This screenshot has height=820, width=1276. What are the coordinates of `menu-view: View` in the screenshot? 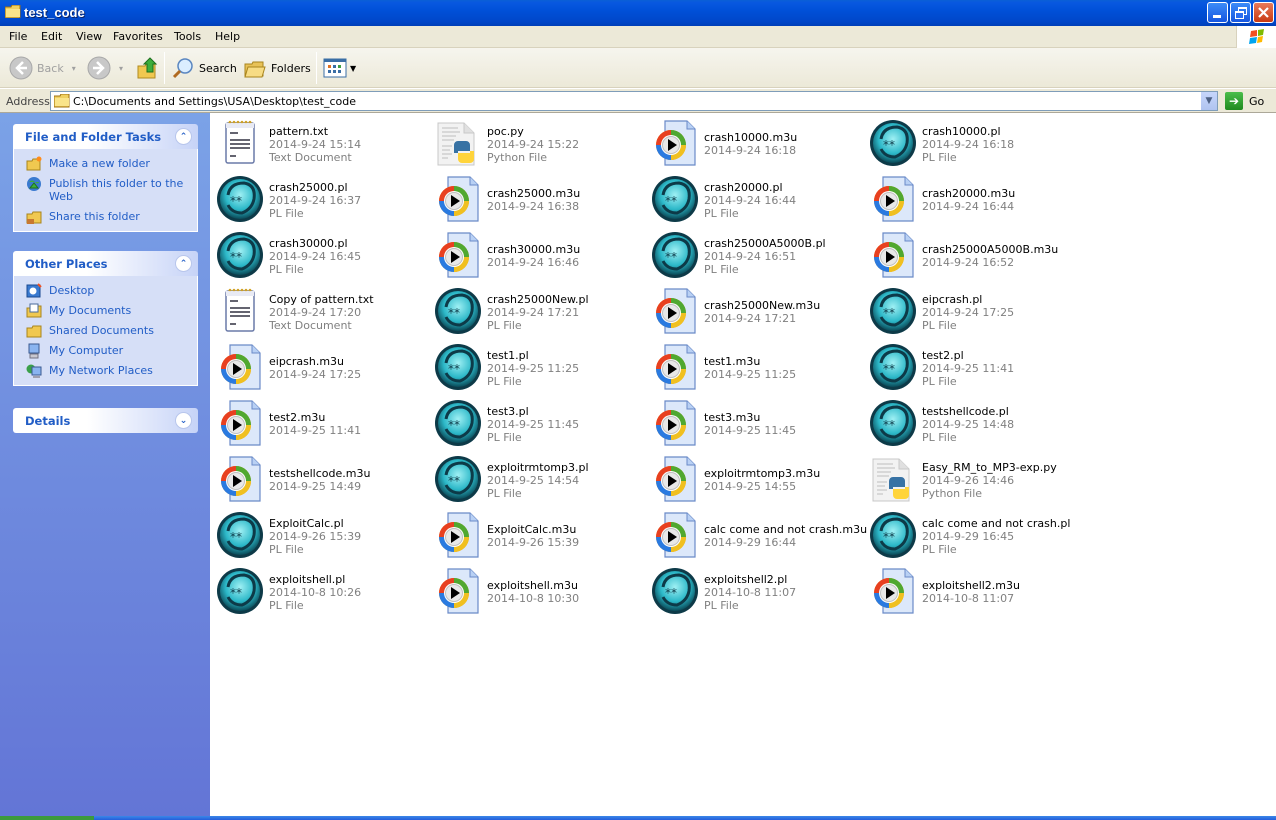 It's located at (89, 36).